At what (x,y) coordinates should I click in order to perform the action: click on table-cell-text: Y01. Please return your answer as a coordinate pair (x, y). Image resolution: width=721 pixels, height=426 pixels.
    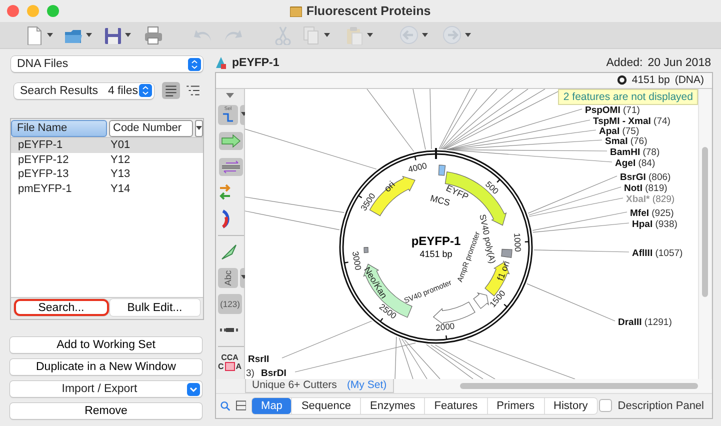
    Looking at the image, I should click on (121, 145).